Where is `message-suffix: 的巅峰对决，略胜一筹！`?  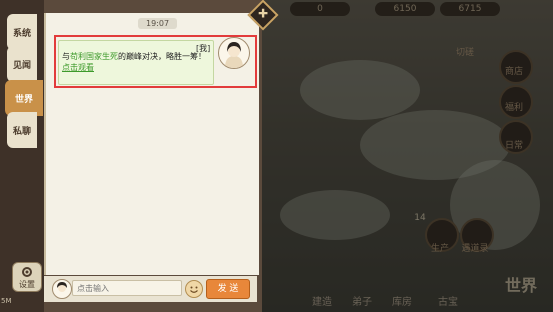 message-suffix: 的巅峰对决，略胜一筹！ is located at coordinates (162, 56).